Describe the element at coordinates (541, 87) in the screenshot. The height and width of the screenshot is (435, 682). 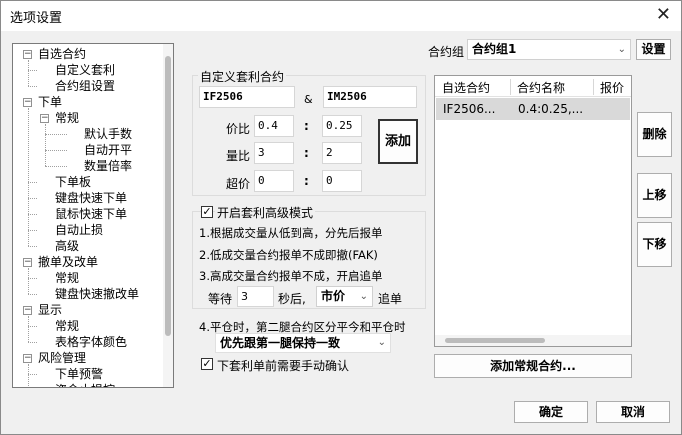
I see `column-header: 合约名称` at that location.